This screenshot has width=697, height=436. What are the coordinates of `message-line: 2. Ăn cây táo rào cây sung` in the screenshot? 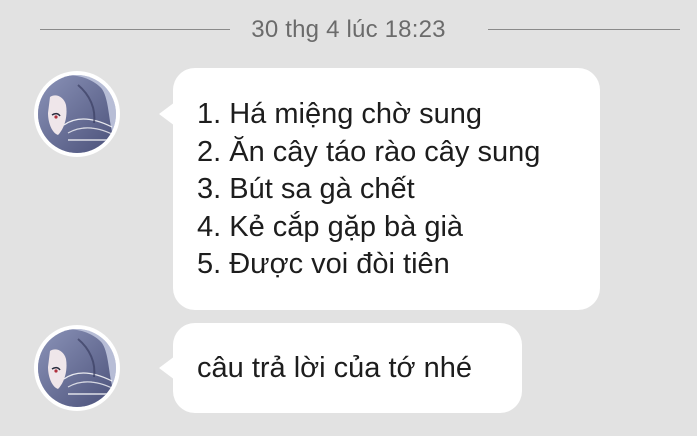 It's located at (369, 151).